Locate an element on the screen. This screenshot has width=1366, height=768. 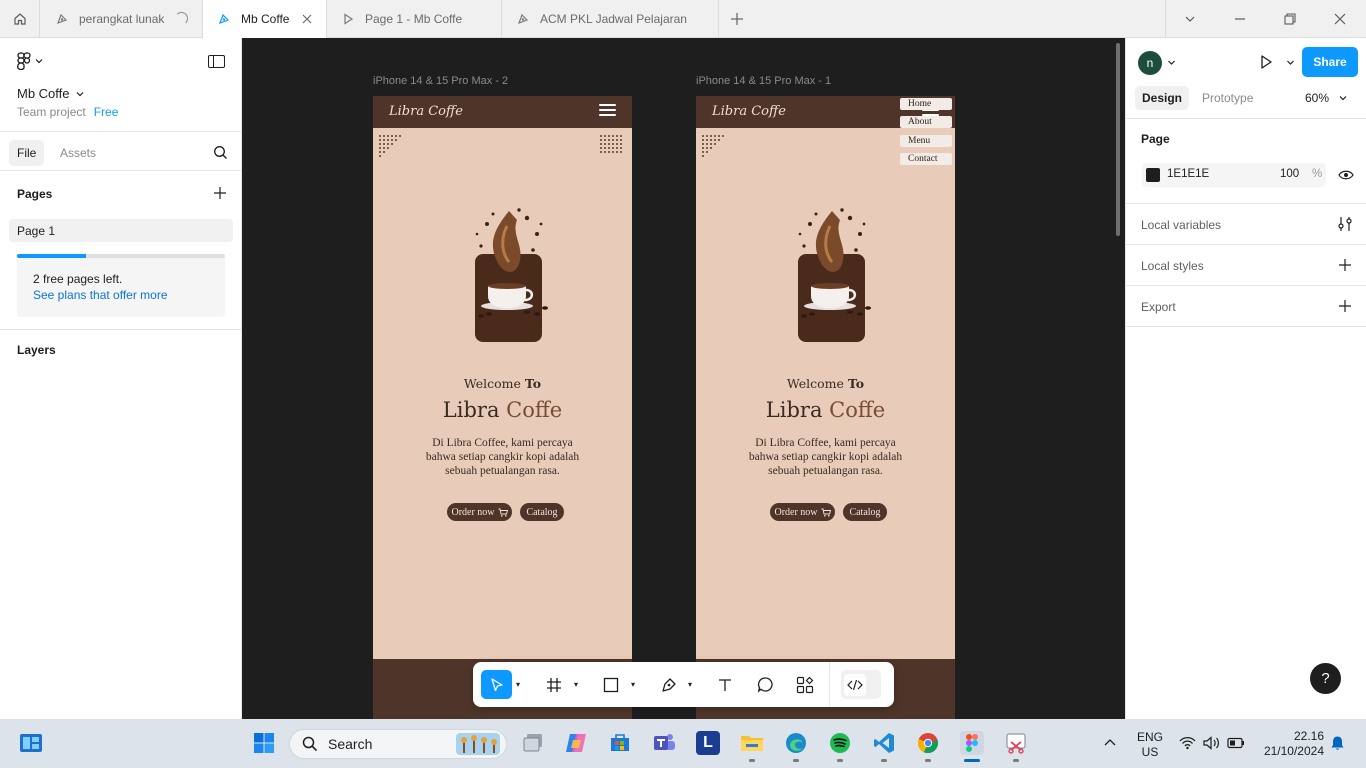
edge-icon is located at coordinates (796, 743).